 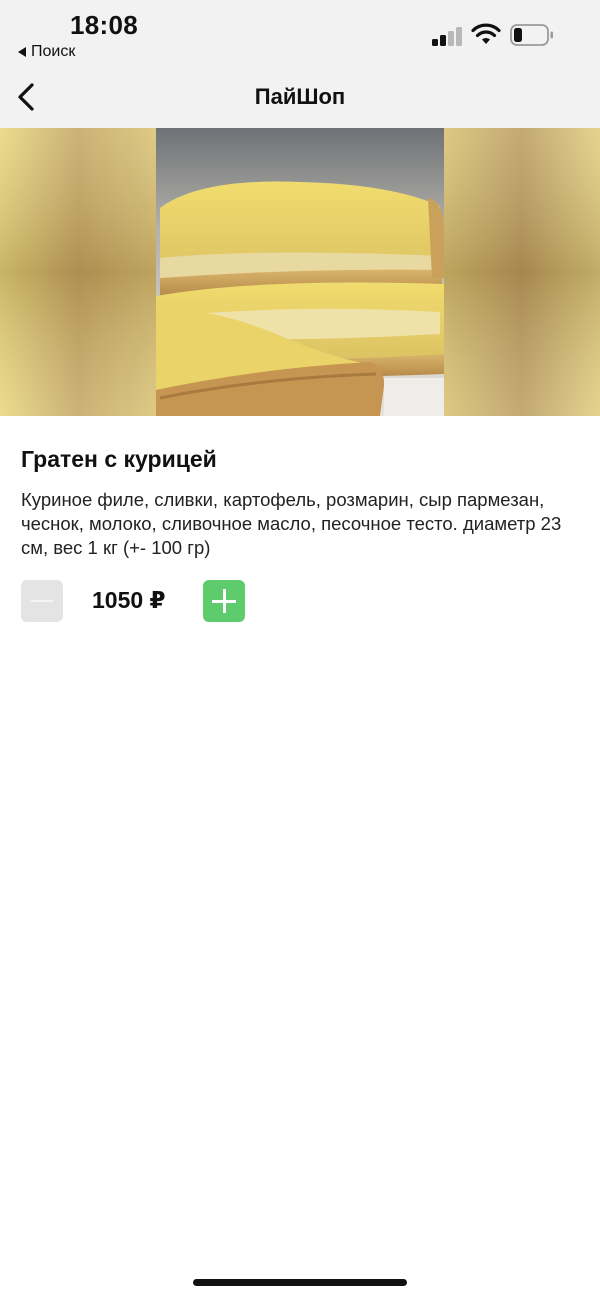 What do you see at coordinates (42, 601) in the screenshot?
I see `minus-button` at bounding box center [42, 601].